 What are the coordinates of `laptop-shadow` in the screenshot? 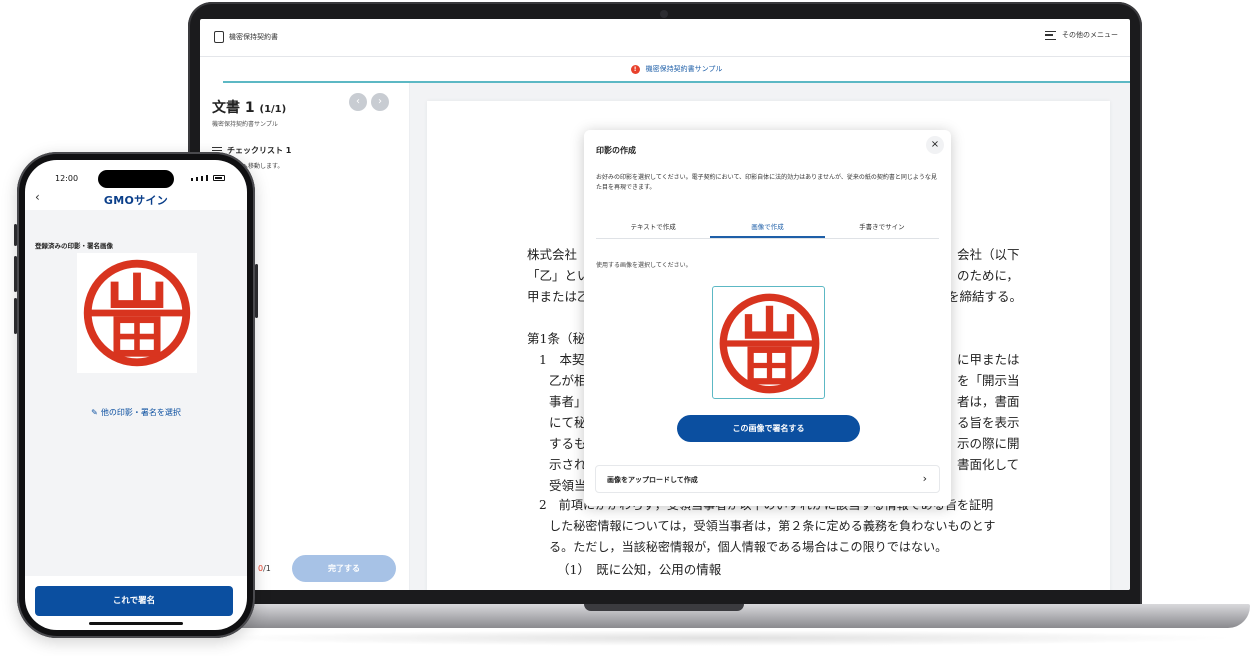 It's located at (720, 638).